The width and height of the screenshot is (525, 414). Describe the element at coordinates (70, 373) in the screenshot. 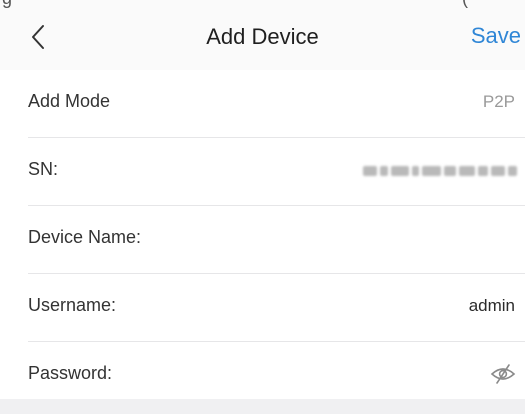

I see `password-label: Password:` at that location.